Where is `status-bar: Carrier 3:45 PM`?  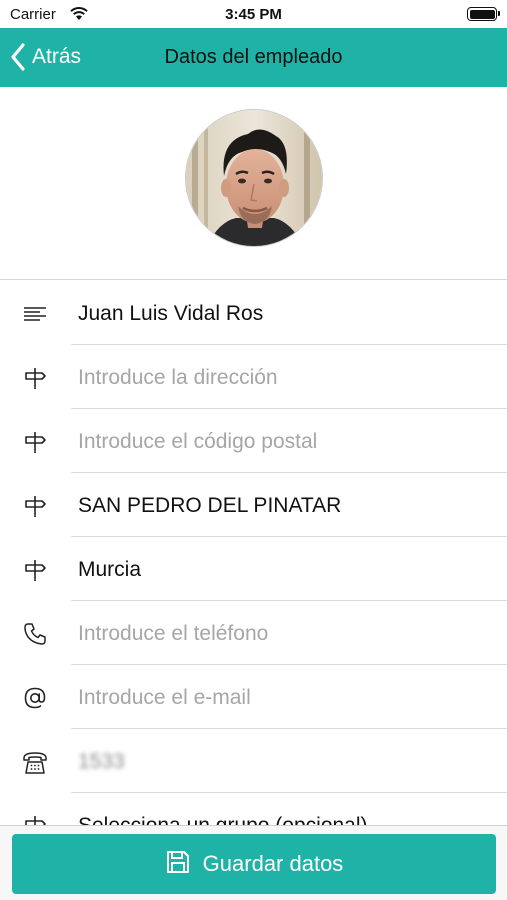
status-bar: Carrier 3:45 PM is located at coordinates (253, 14).